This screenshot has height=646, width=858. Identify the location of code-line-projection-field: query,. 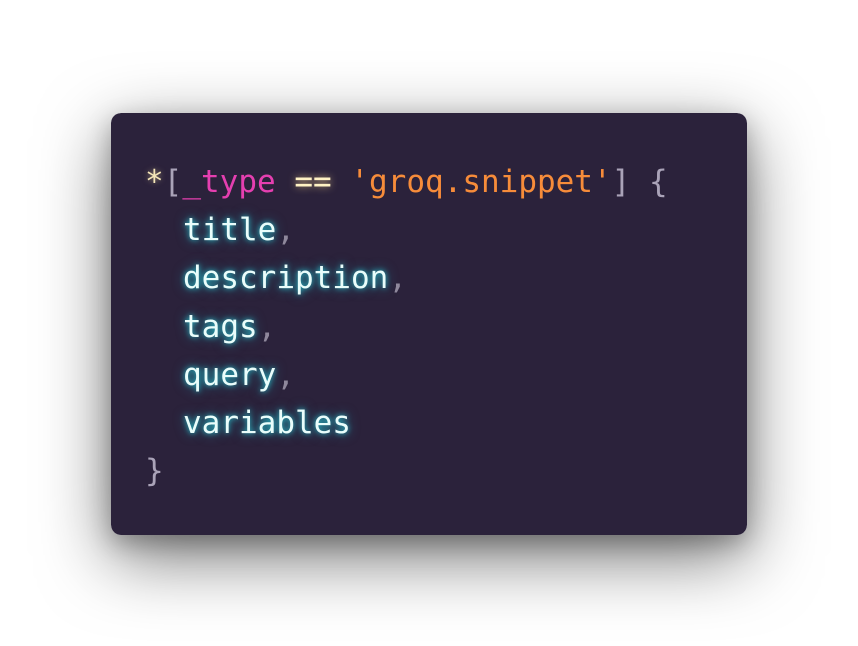
(406, 375).